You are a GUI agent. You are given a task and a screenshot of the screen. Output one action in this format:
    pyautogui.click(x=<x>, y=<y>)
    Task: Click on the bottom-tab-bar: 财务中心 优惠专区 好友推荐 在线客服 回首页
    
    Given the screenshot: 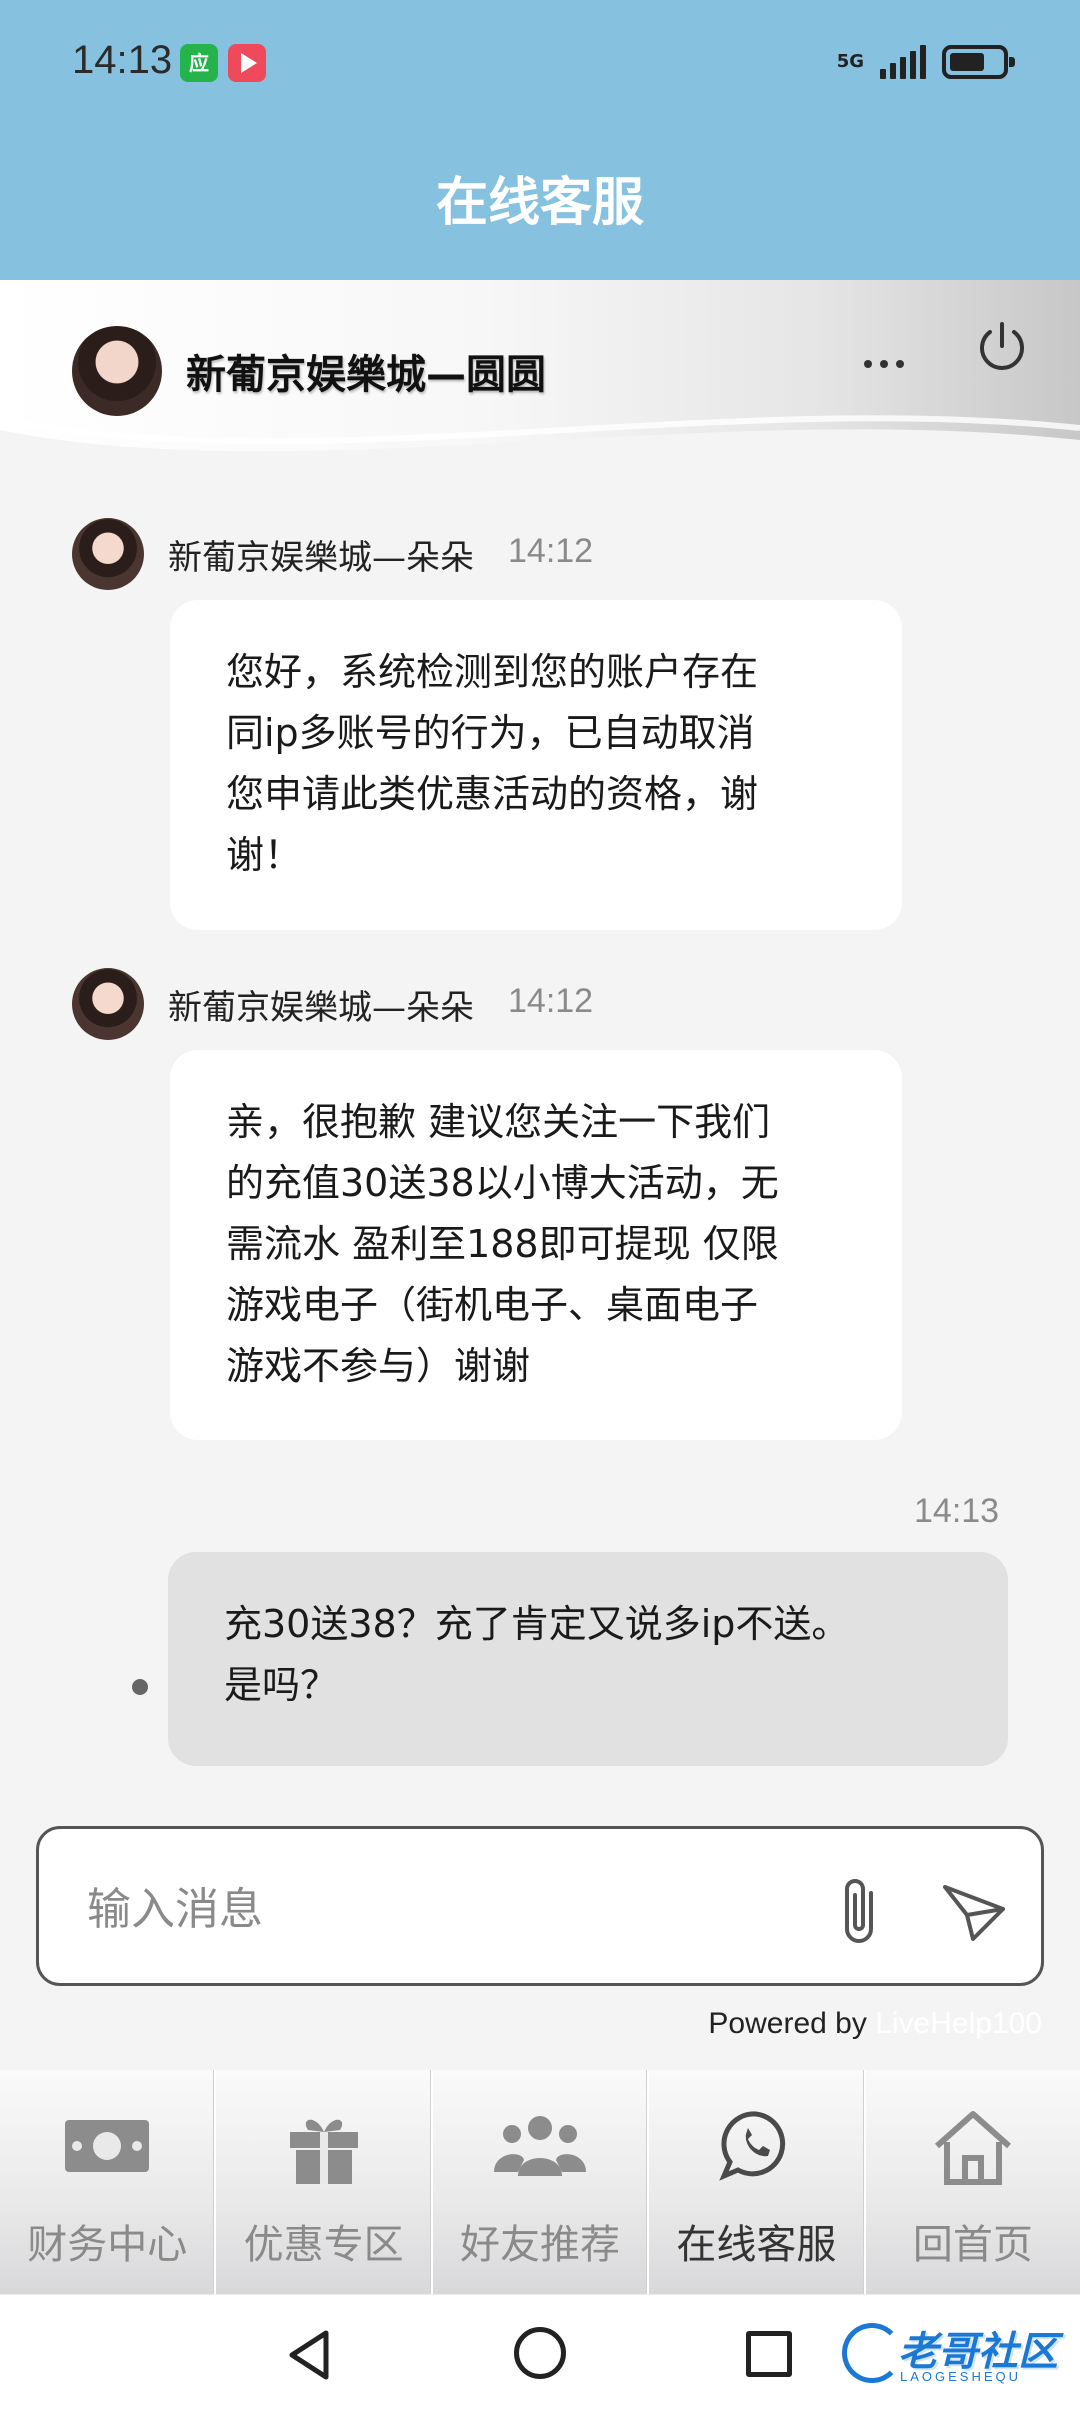 What is the action you would take?
    pyautogui.click(x=540, y=2182)
    